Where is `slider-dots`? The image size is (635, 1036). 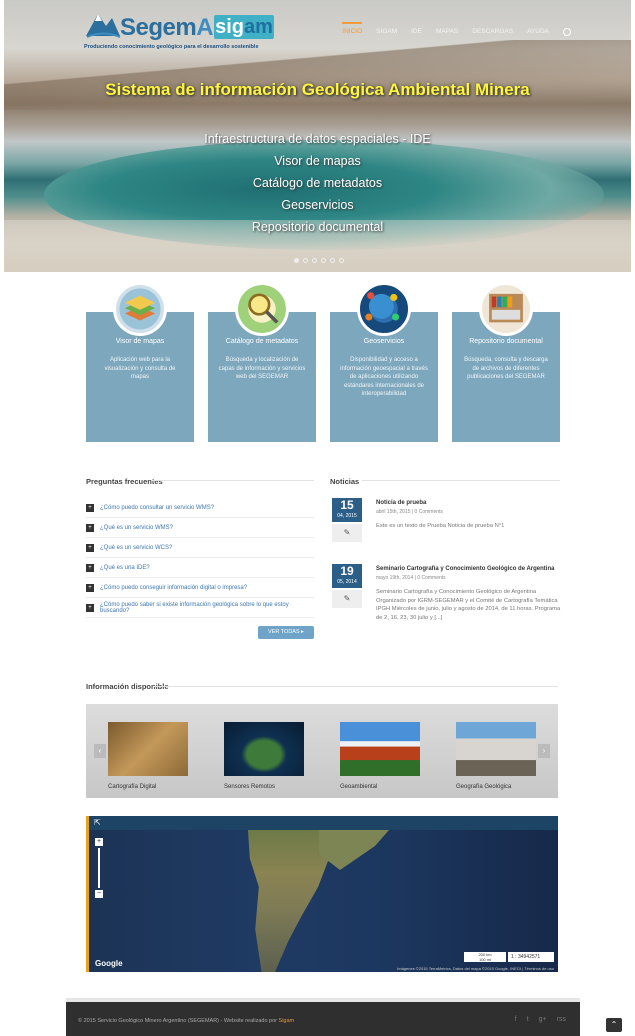 slider-dots is located at coordinates (319, 260).